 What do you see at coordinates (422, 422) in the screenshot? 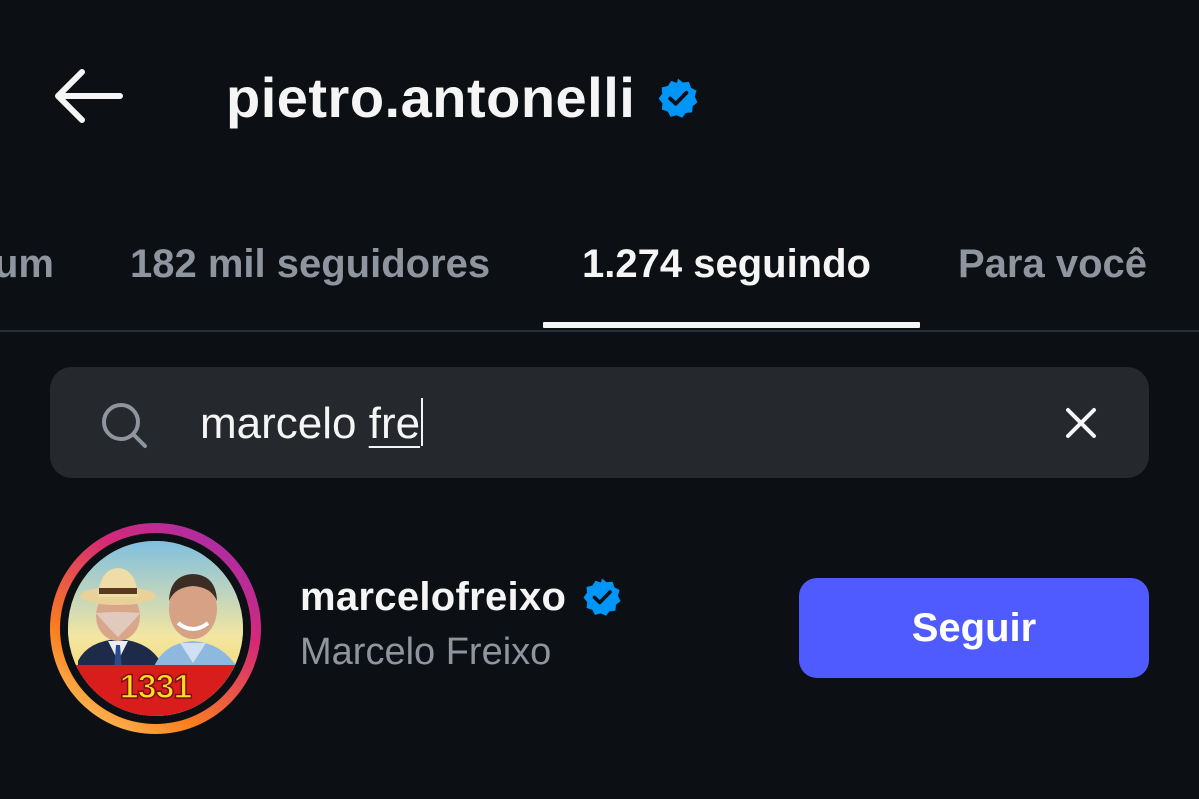
I see `text-caret` at bounding box center [422, 422].